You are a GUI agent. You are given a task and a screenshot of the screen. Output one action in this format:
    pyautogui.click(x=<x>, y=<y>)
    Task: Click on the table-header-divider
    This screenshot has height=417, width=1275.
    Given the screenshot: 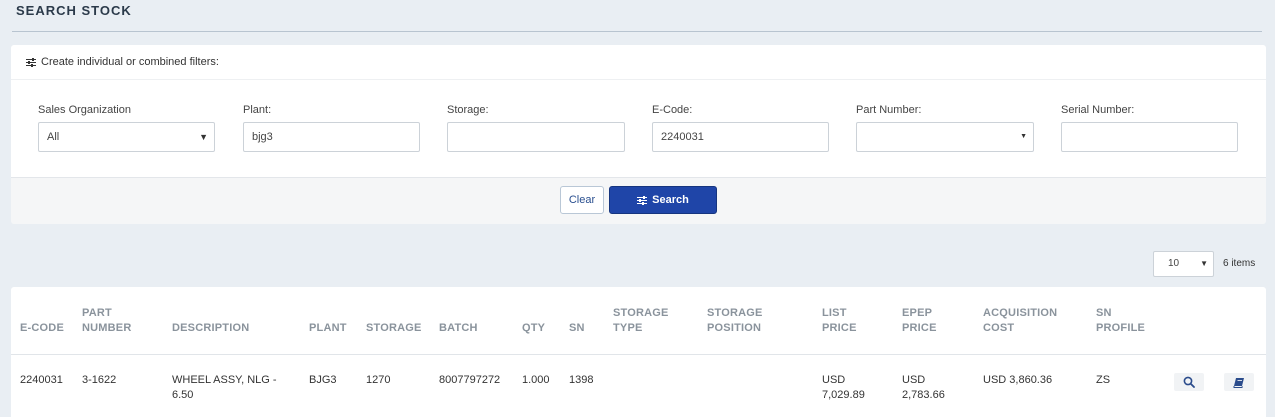 What is the action you would take?
    pyautogui.click(x=638, y=354)
    